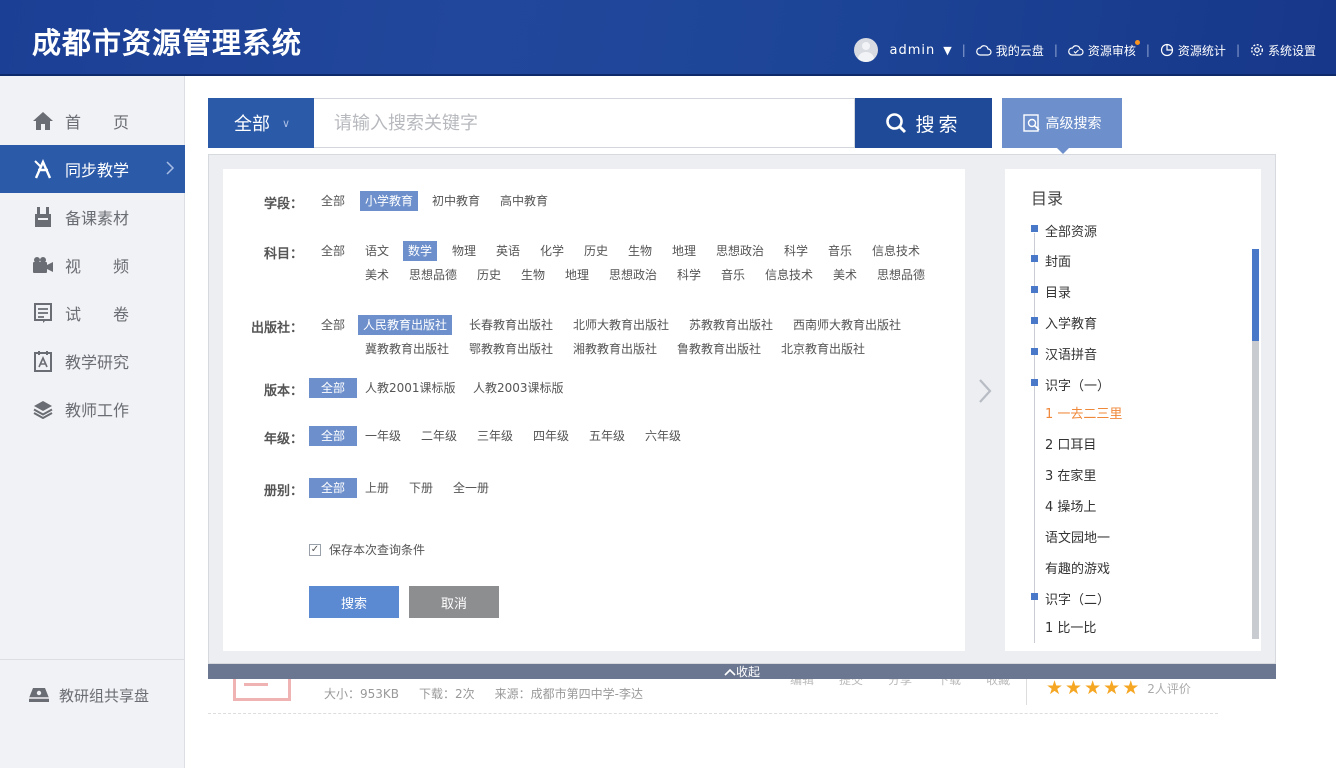 The width and height of the screenshot is (1336, 768). What do you see at coordinates (1062, 126) in the screenshot?
I see `advanced-search-button: 高级搜索` at bounding box center [1062, 126].